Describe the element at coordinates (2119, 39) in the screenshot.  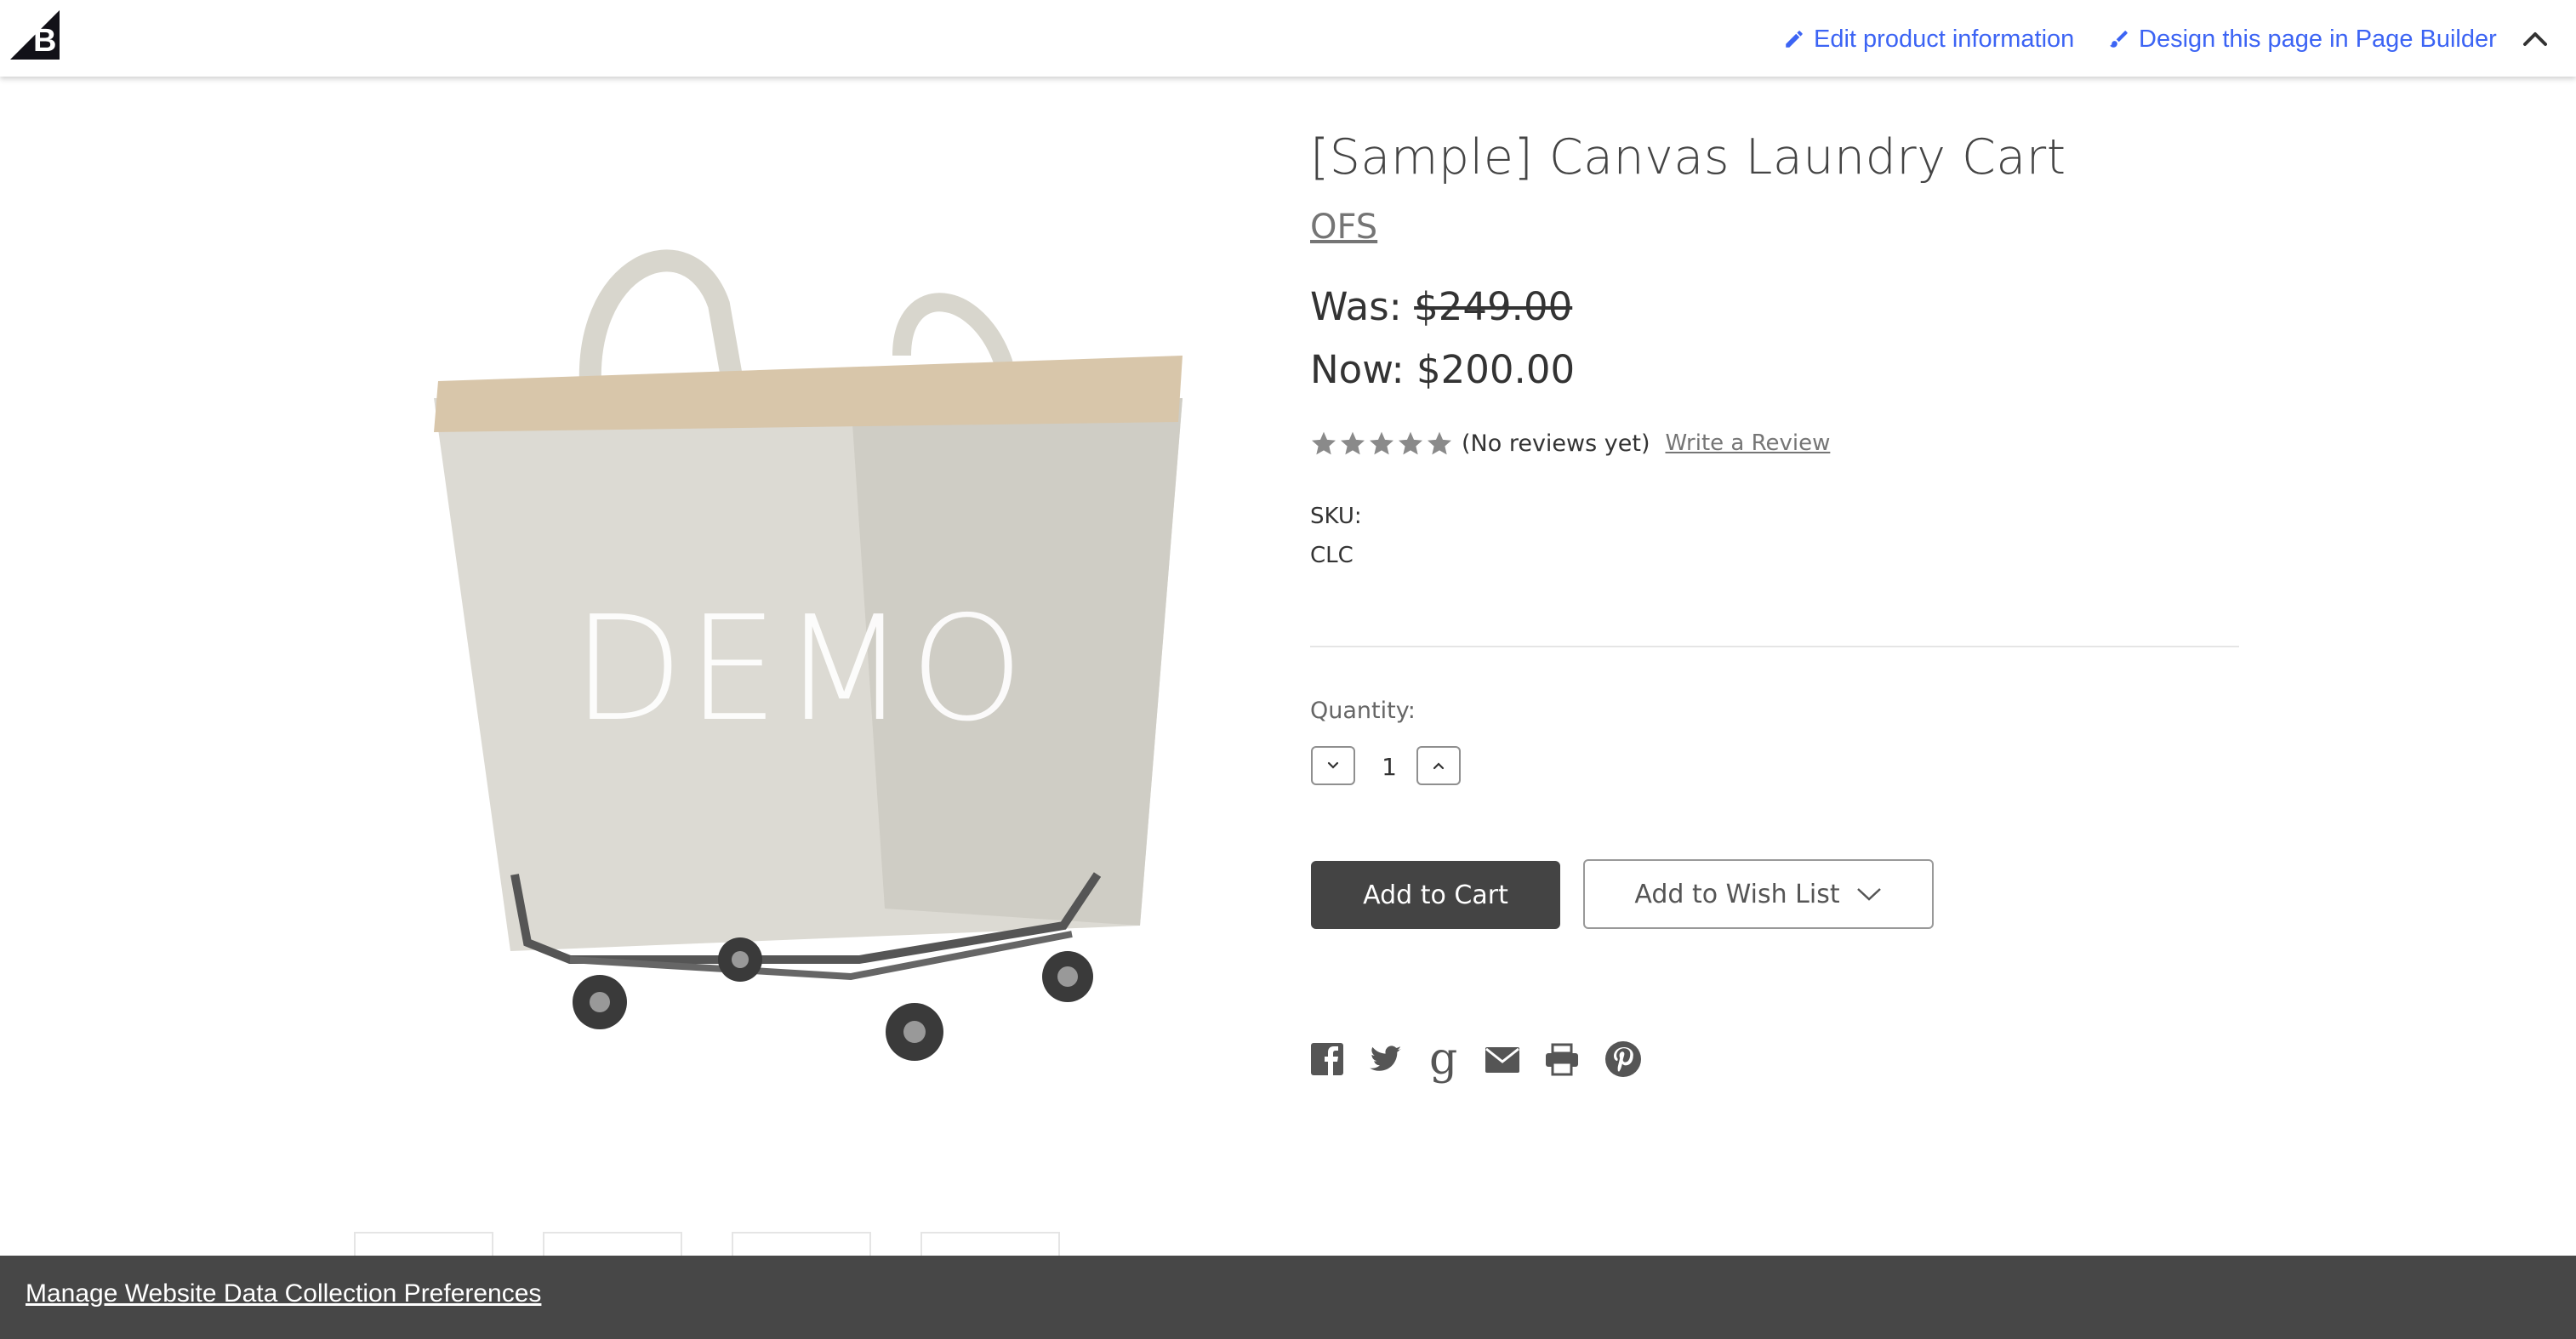
I see `brush-icon` at that location.